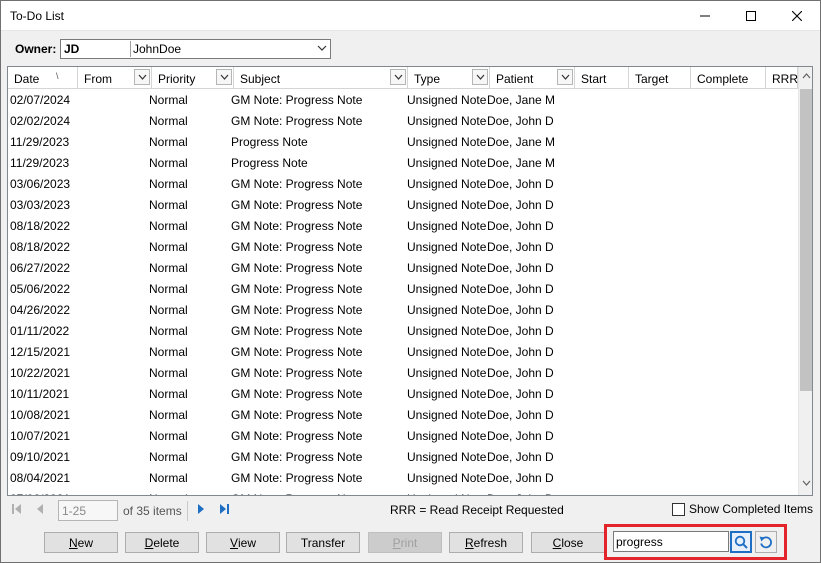 This screenshot has height=563, width=821. I want to click on search-input, so click(671, 541).